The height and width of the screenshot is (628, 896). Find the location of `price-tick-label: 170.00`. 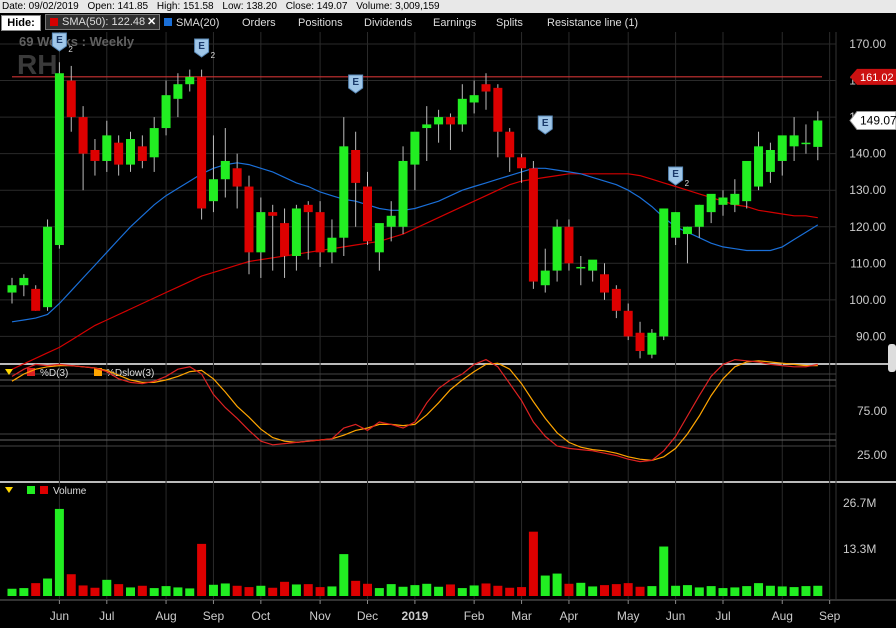

price-tick-label: 170.00 is located at coordinates (867, 44).